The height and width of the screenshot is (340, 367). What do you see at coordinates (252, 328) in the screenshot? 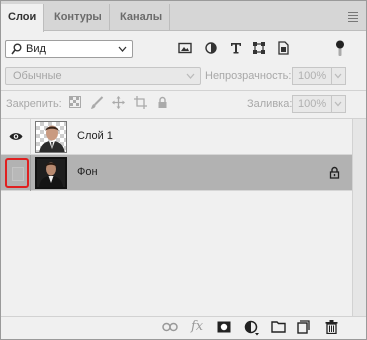
I see `new-adjustment-icon` at bounding box center [252, 328].